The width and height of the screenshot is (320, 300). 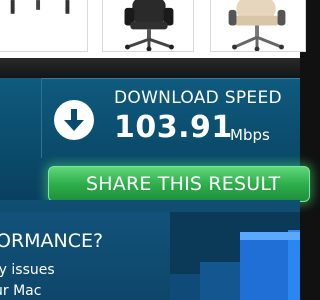 What do you see at coordinates (150, 69) in the screenshot?
I see `header-divider` at bounding box center [150, 69].